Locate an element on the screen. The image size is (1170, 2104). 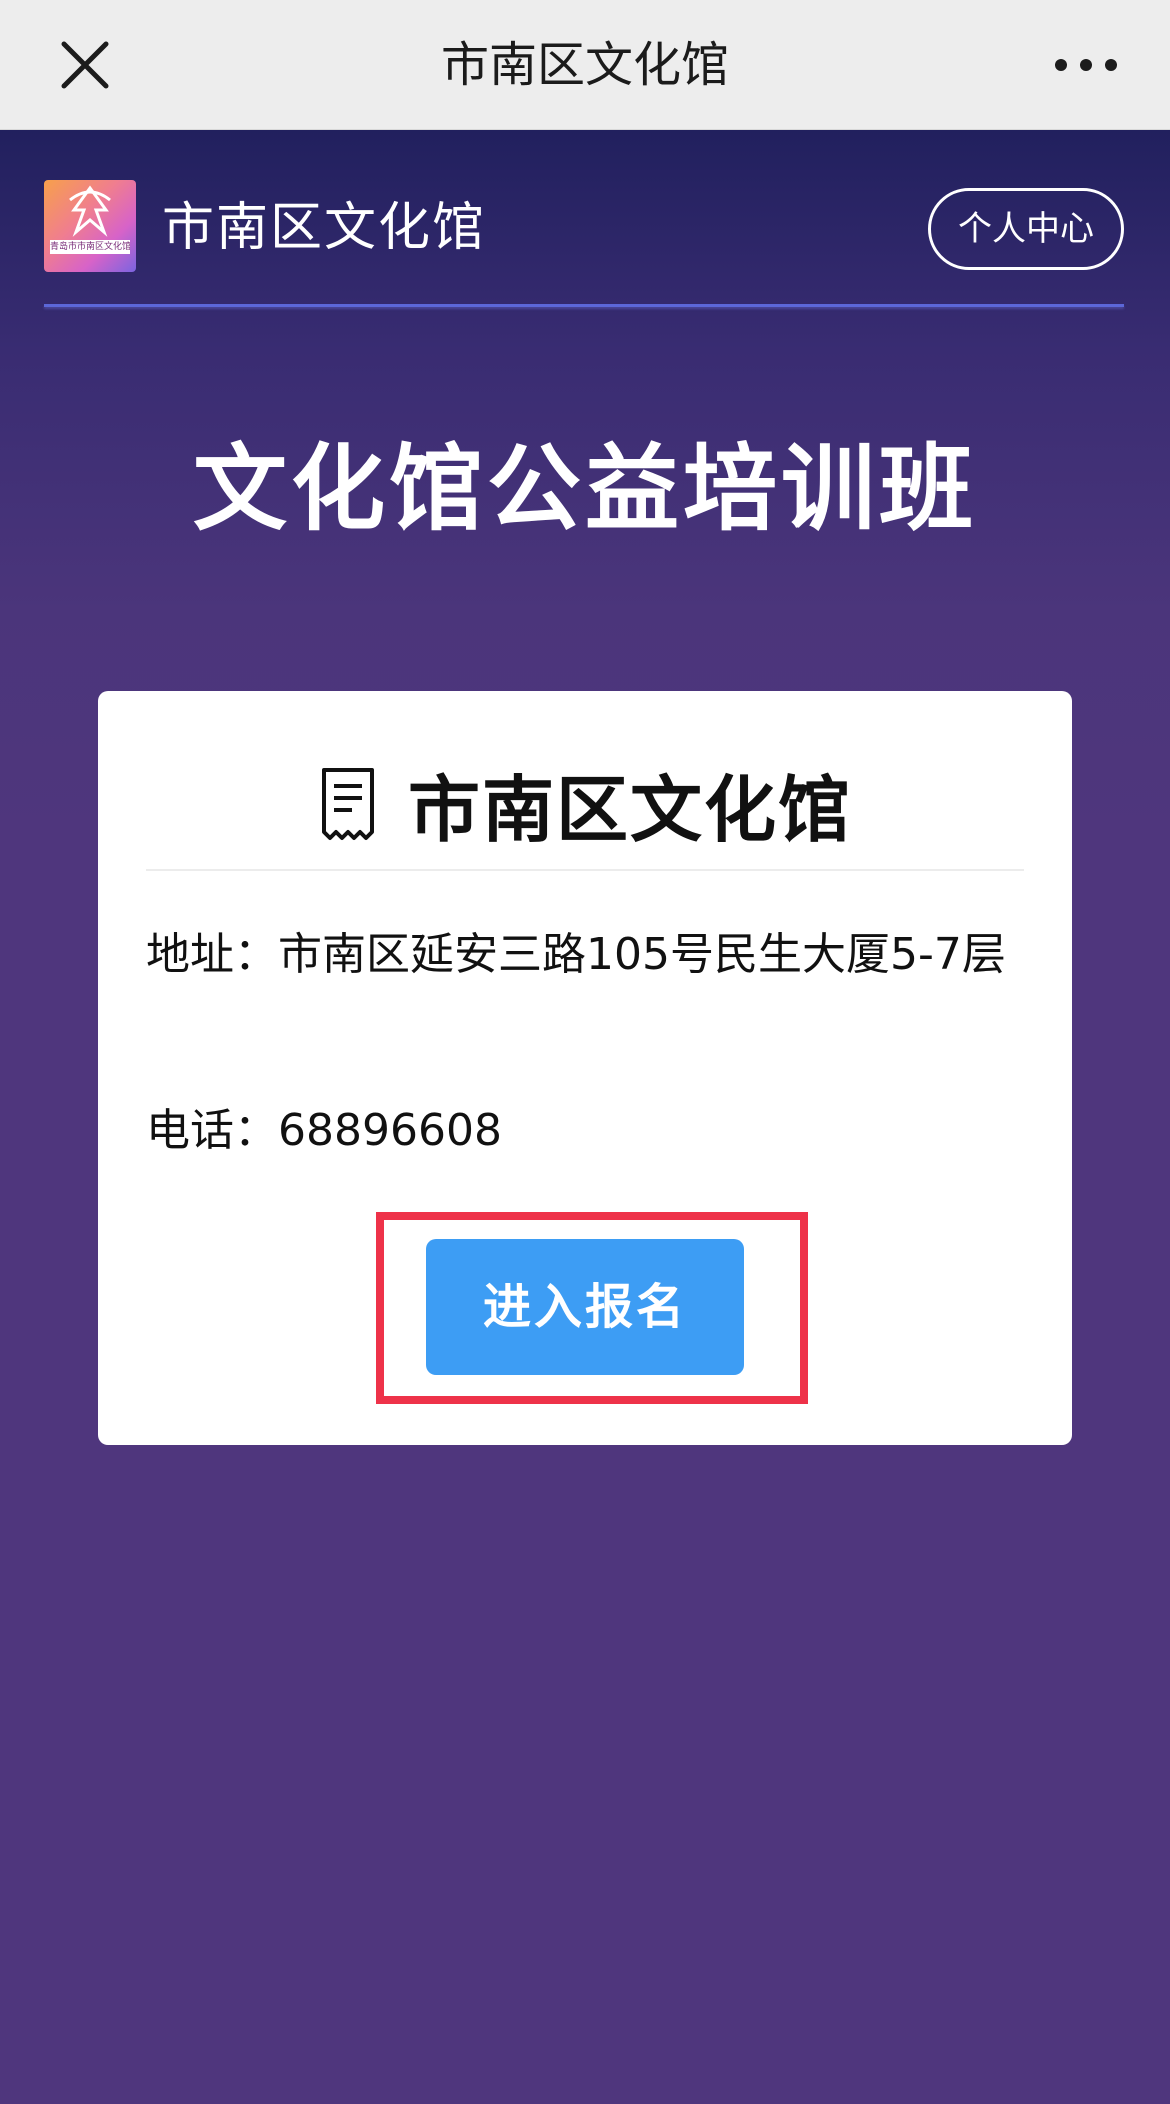
more-dots-icon is located at coordinates (1086, 65).